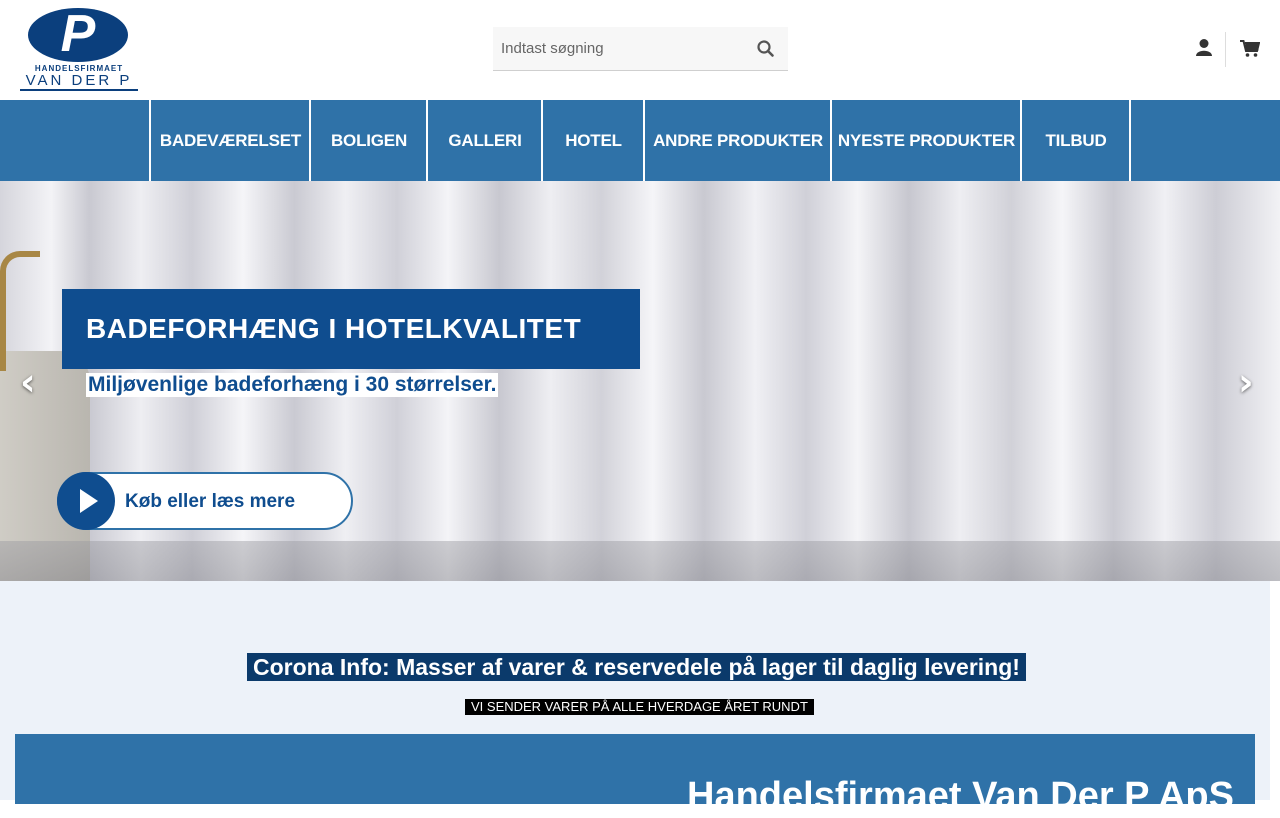 This screenshot has width=1280, height=818. I want to click on page-edge, so click(1275, 690).